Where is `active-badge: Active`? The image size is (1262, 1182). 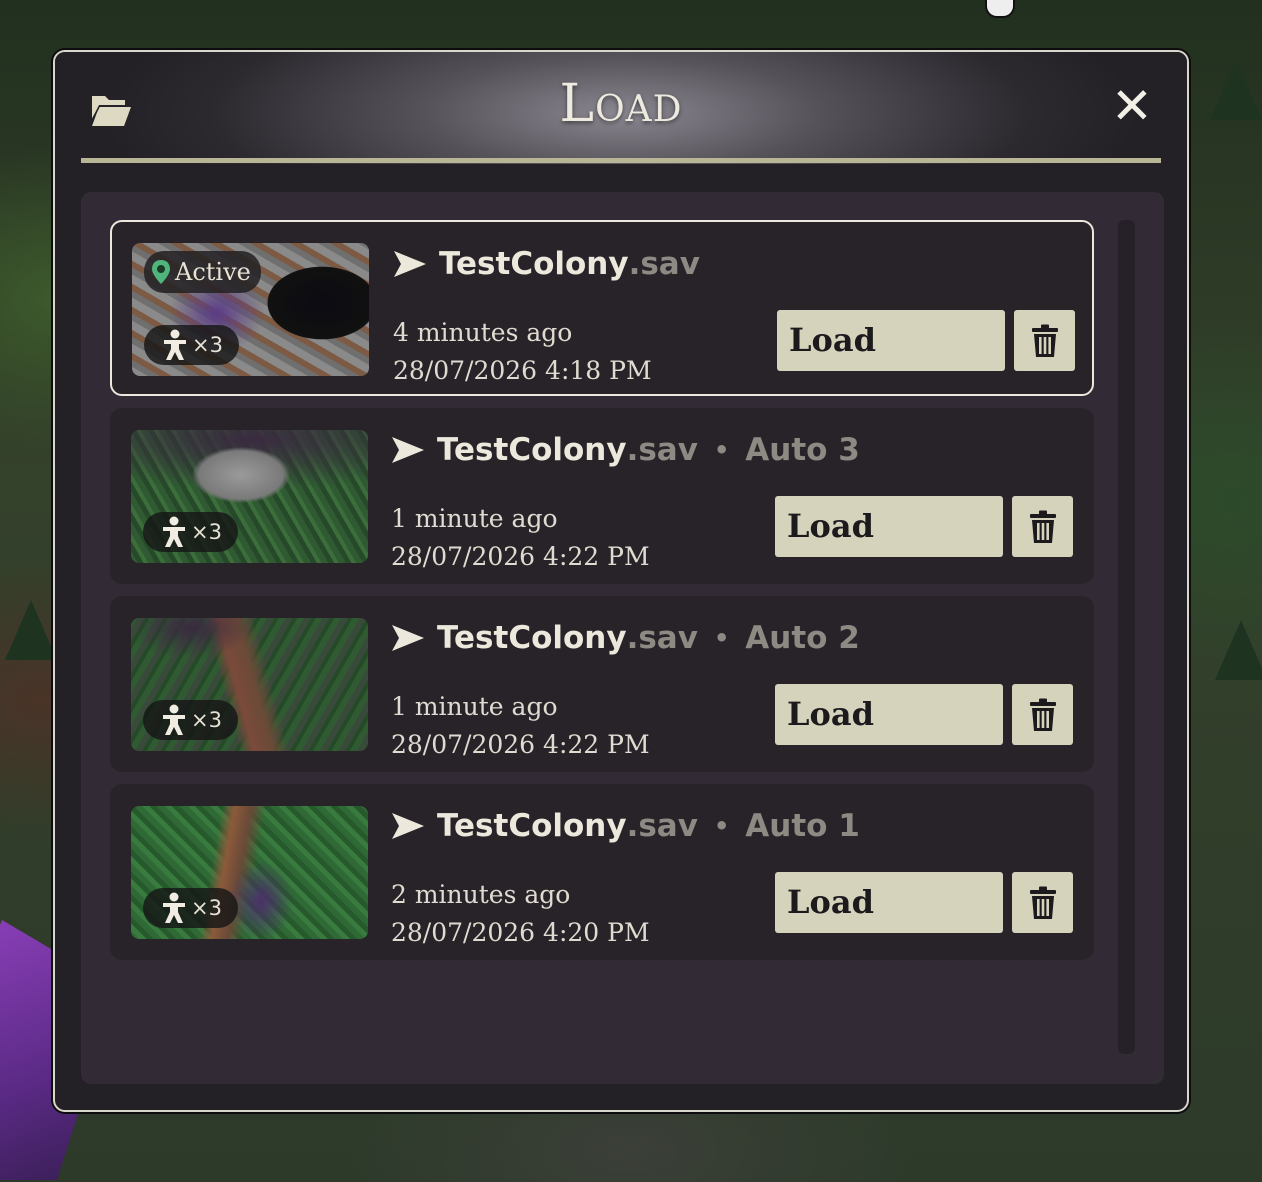 active-badge: Active is located at coordinates (202, 272).